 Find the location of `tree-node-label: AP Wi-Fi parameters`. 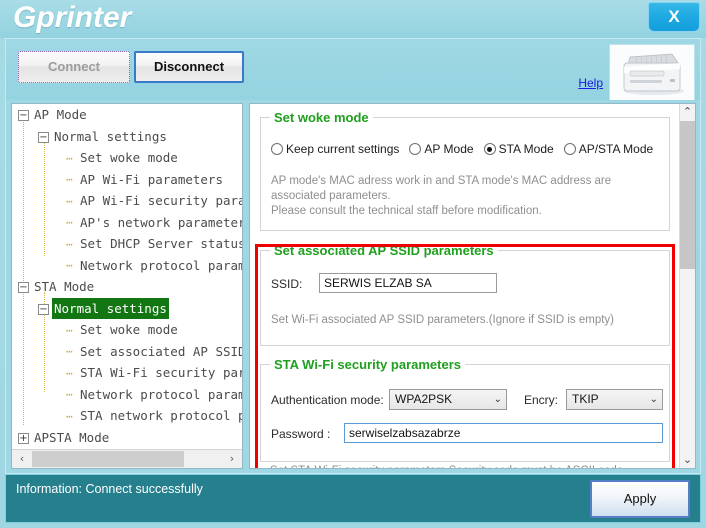

tree-node-label: AP Wi-Fi parameters is located at coordinates (151, 179).